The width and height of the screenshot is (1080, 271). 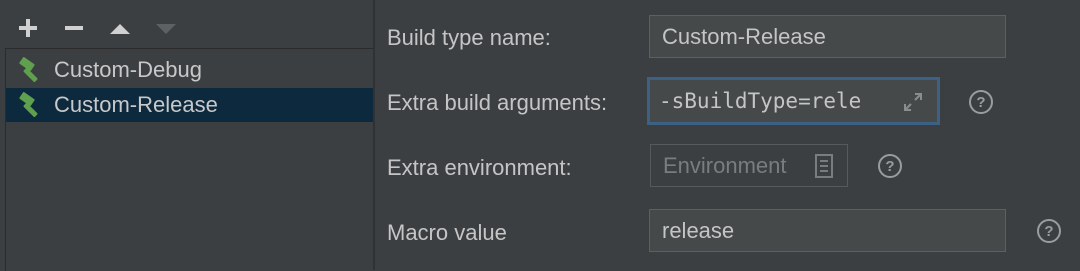 I want to click on list-item-custom-debug: Custom-Debug, so click(x=189, y=70).